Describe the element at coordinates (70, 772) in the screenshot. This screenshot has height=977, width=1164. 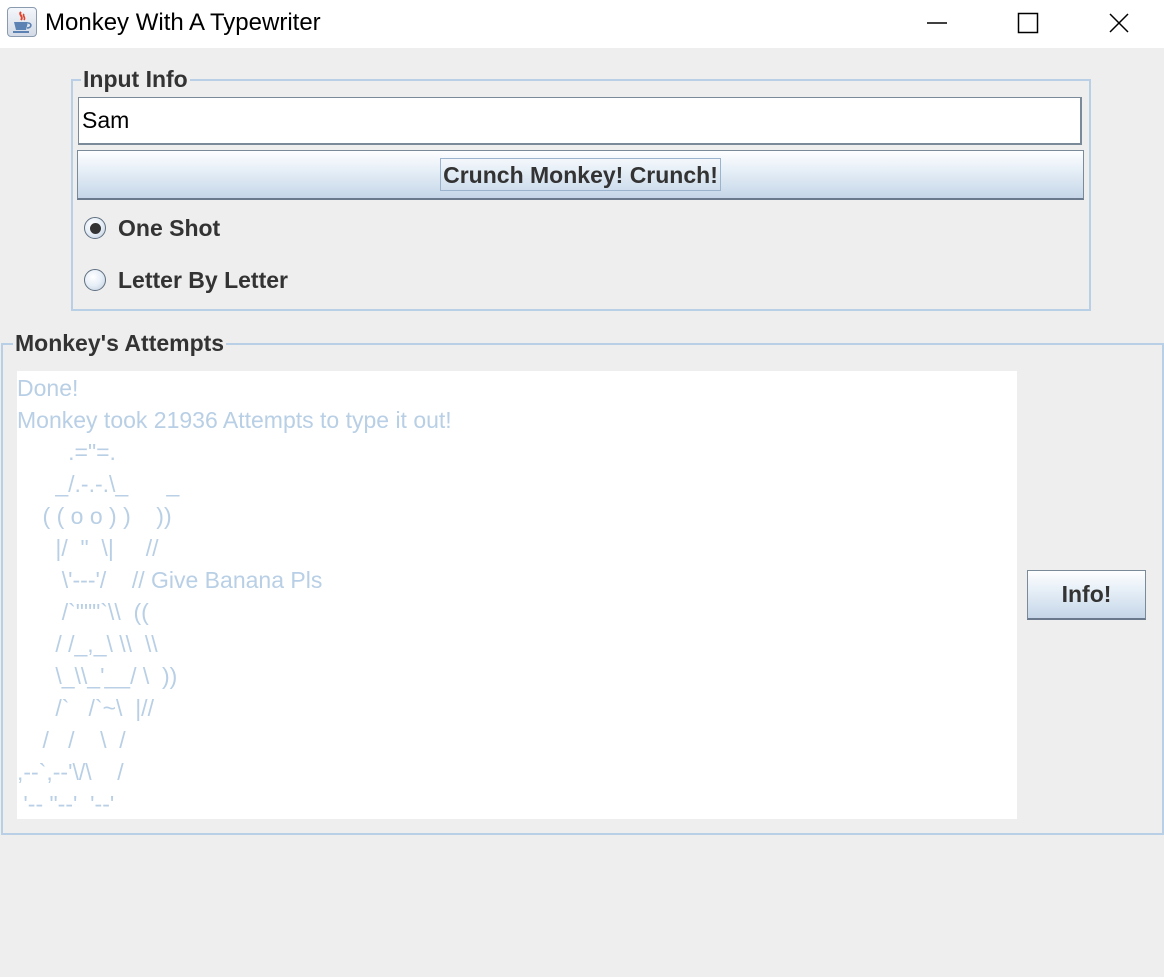
I see `output-line: ,--`,--'\/\ /` at that location.